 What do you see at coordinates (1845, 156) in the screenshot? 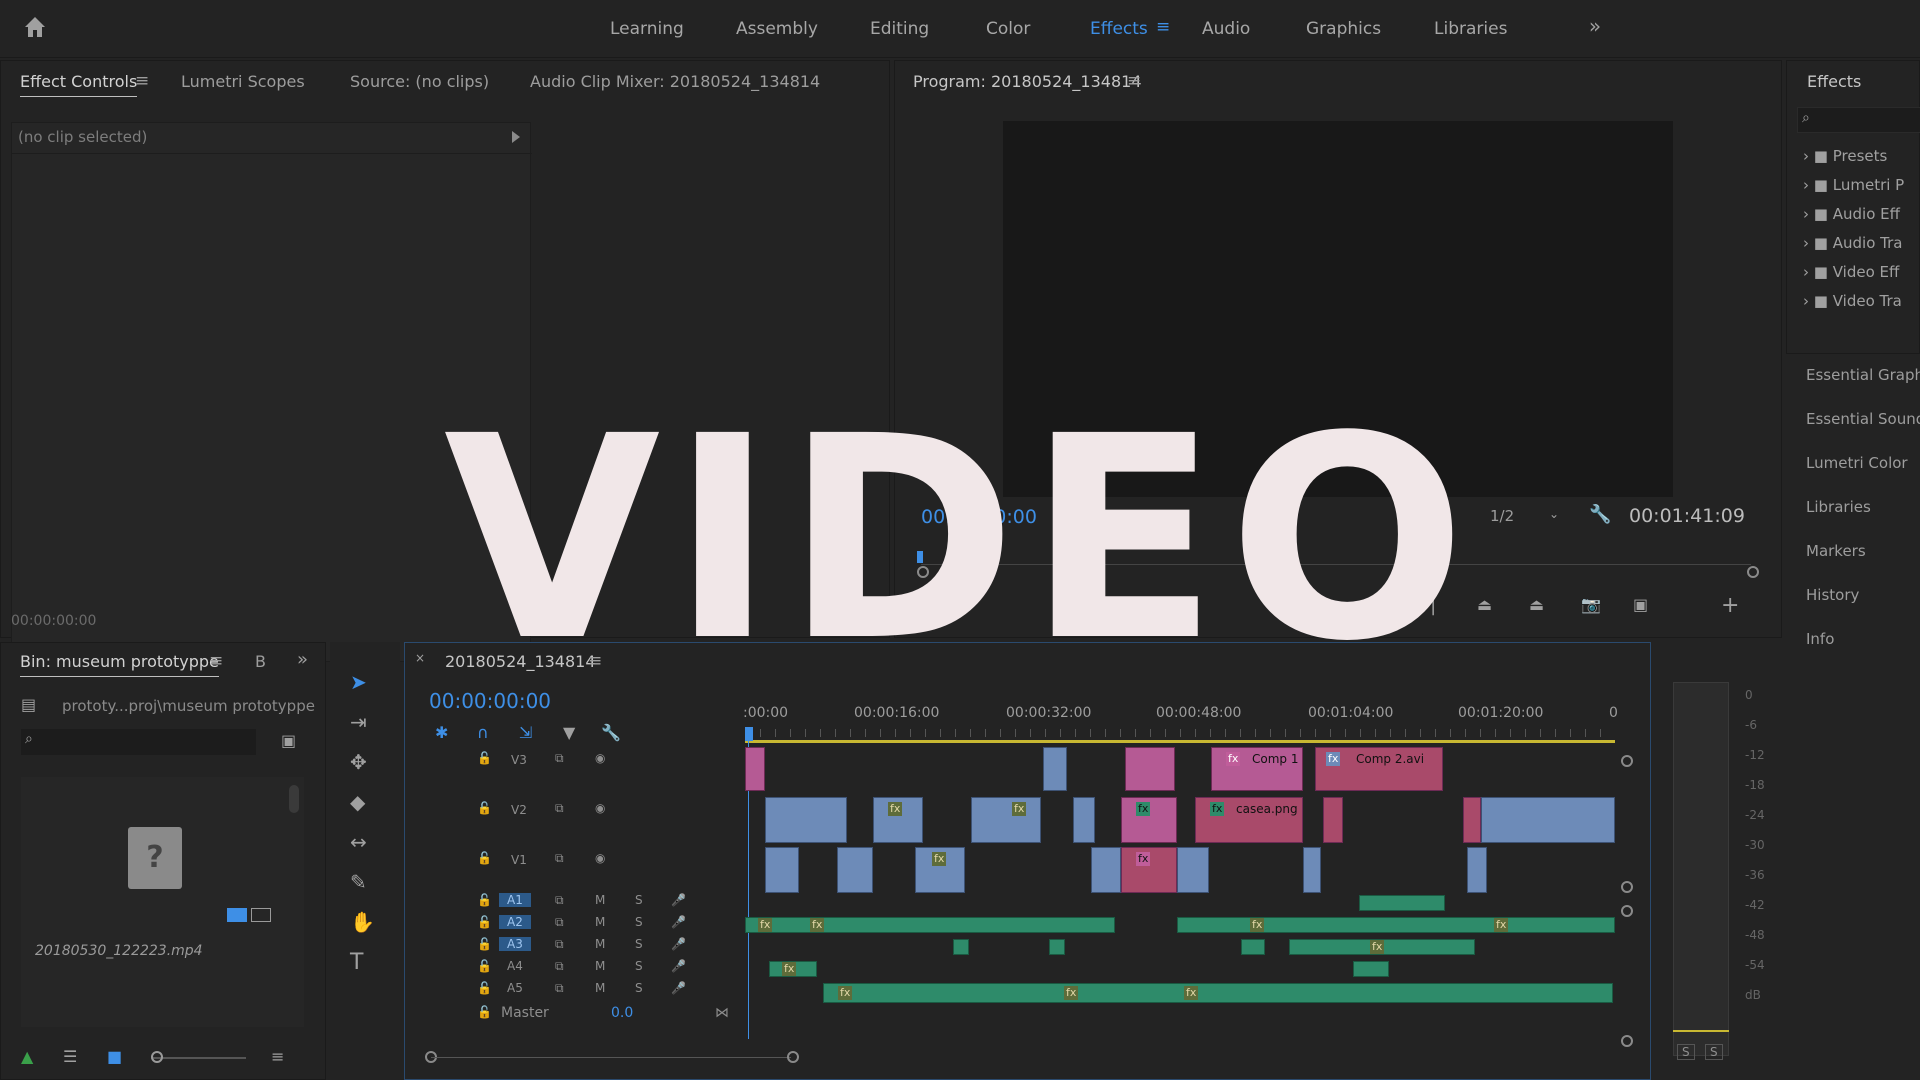
I see `folder-presets: › ■ Presets` at bounding box center [1845, 156].